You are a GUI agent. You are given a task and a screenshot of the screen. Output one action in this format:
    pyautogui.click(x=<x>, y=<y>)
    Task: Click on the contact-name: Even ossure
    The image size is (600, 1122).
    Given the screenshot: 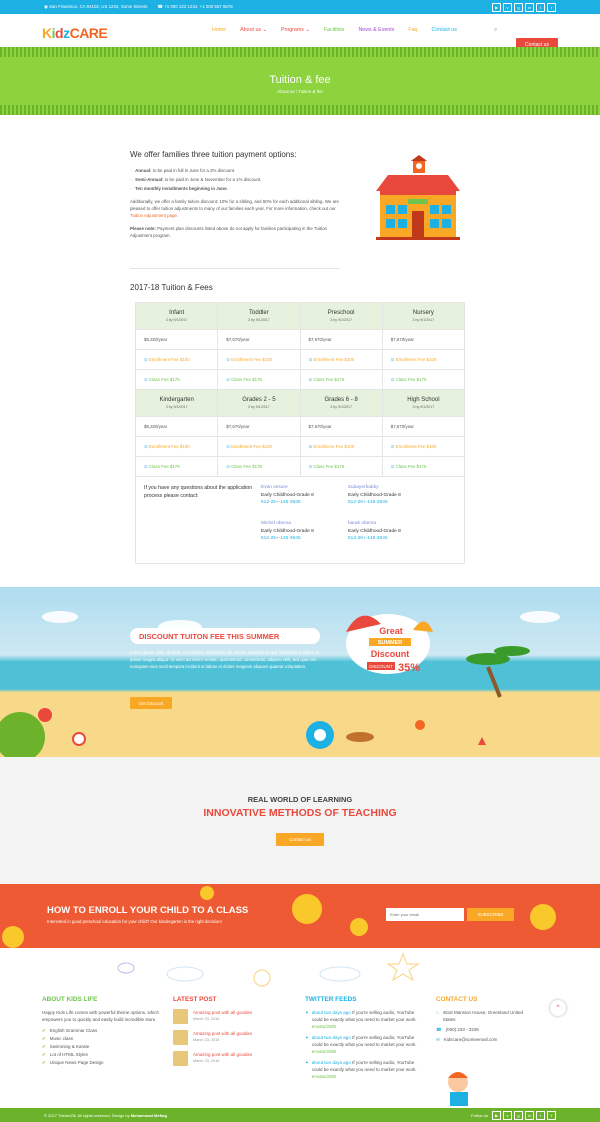 What is the action you would take?
    pyautogui.click(x=287, y=488)
    